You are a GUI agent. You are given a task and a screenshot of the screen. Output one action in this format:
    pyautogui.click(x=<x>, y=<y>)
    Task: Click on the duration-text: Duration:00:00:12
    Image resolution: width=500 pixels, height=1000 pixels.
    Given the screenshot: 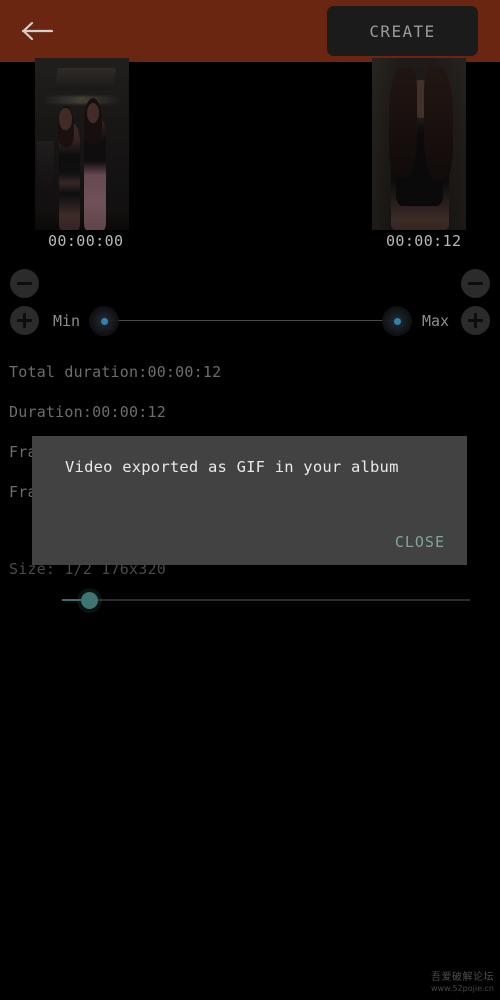 What is the action you would take?
    pyautogui.click(x=87, y=412)
    